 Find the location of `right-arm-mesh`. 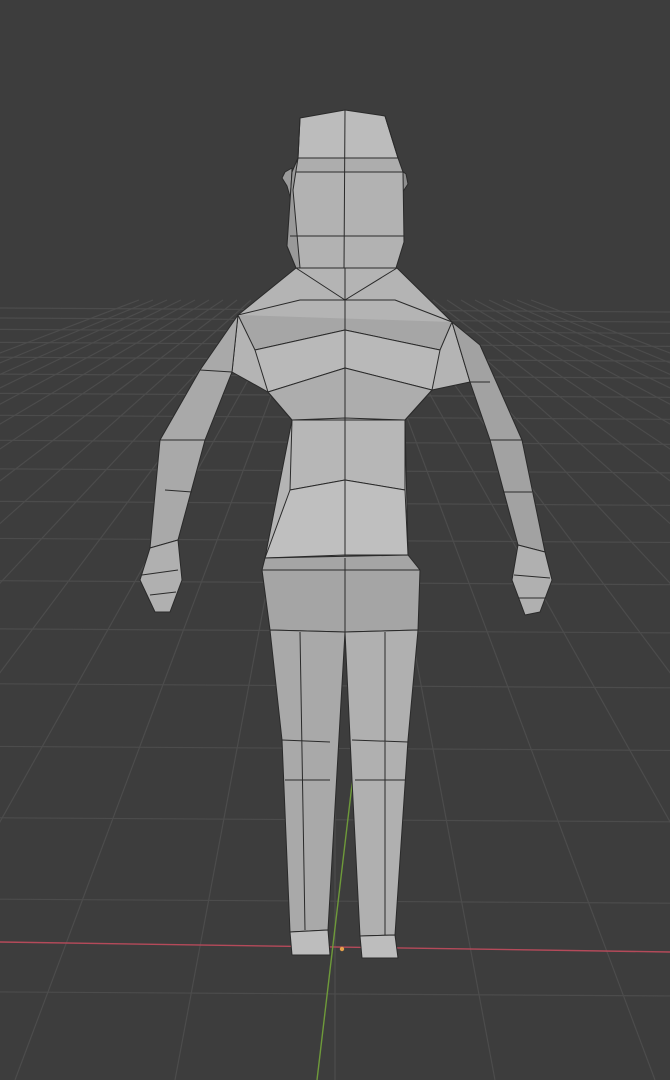

right-arm-mesh is located at coordinates (502, 468).